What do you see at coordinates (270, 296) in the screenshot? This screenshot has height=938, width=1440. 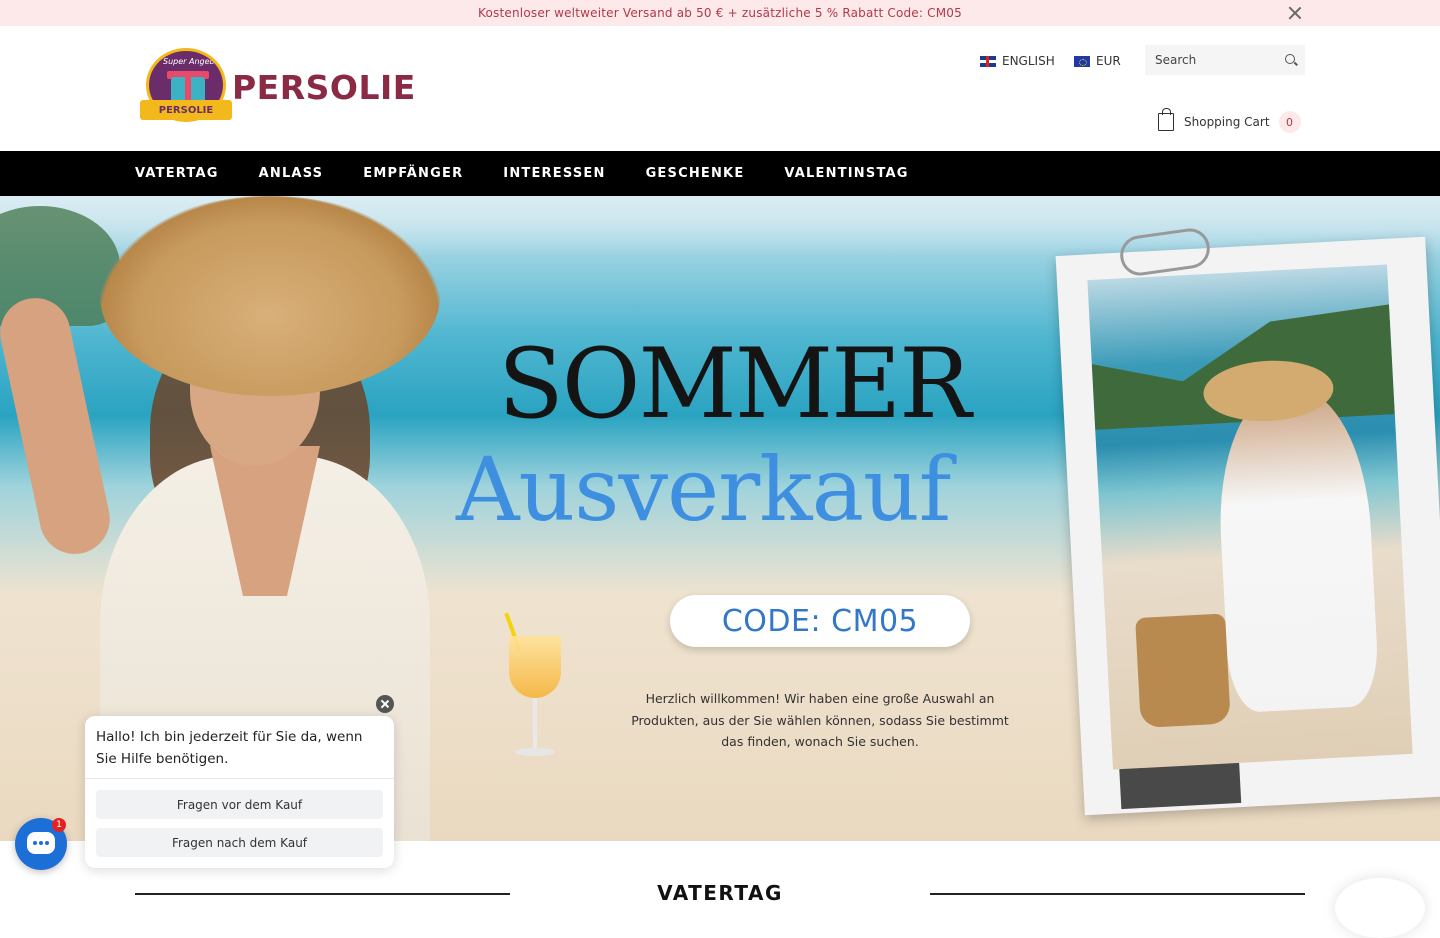 I see `straw-hat` at bounding box center [270, 296].